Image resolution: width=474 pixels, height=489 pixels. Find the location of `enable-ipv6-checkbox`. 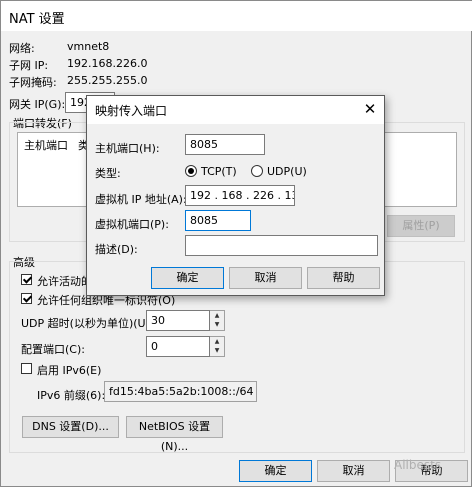

enable-ipv6-checkbox is located at coordinates (26, 368).